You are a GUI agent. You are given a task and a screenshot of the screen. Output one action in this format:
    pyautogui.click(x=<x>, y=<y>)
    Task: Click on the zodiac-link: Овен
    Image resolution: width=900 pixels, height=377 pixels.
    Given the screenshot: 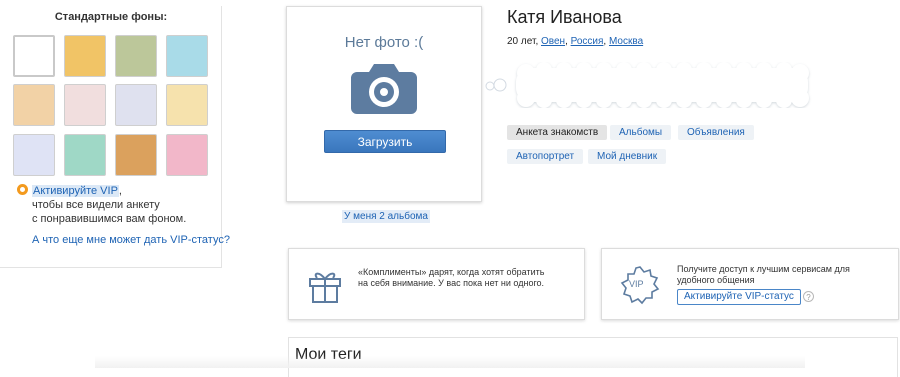 What is the action you would take?
    pyautogui.click(x=553, y=41)
    